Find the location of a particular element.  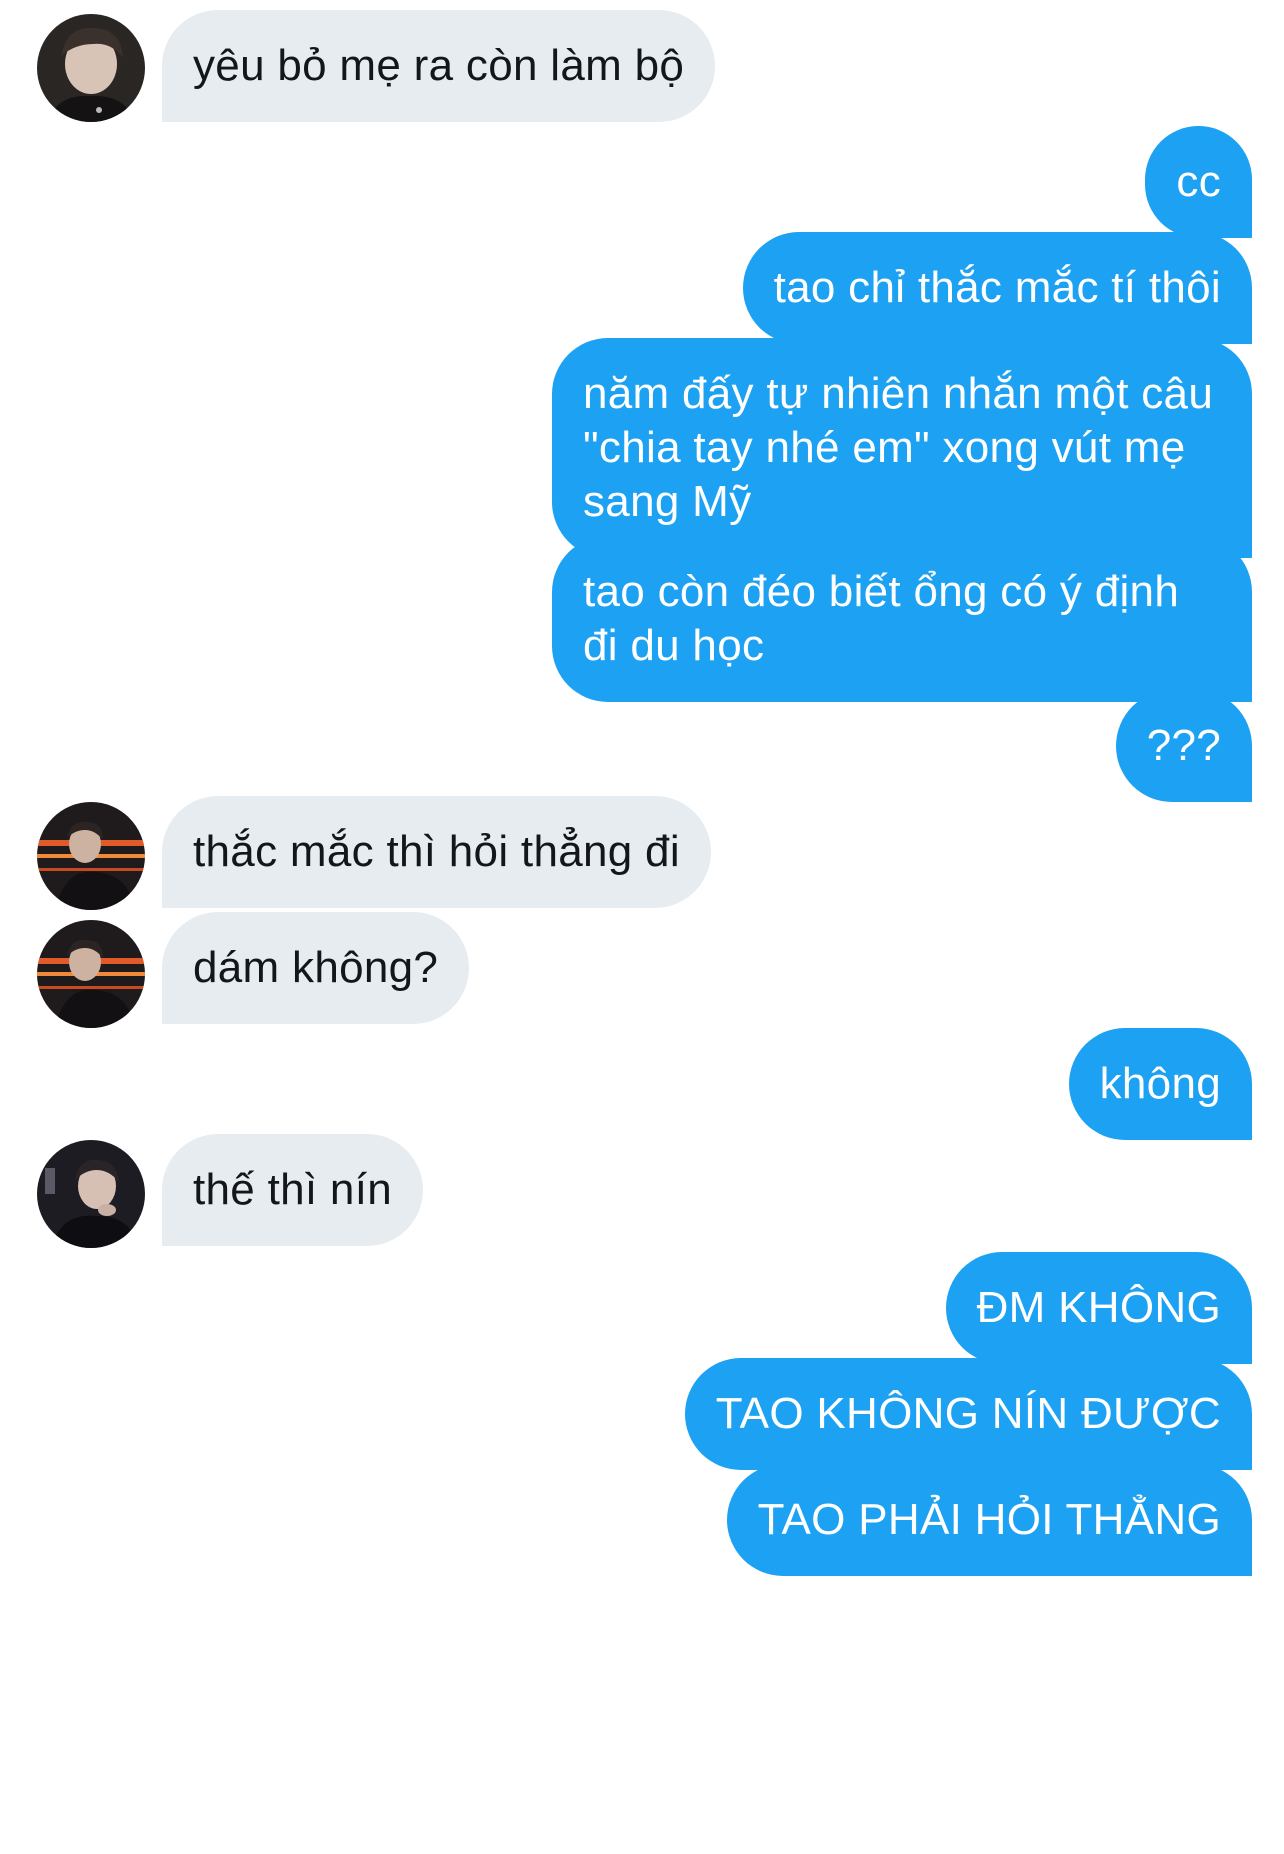

message-bubble-sent: TAO KHÔNG NÍN ĐƯỢC is located at coordinates (968, 1414).